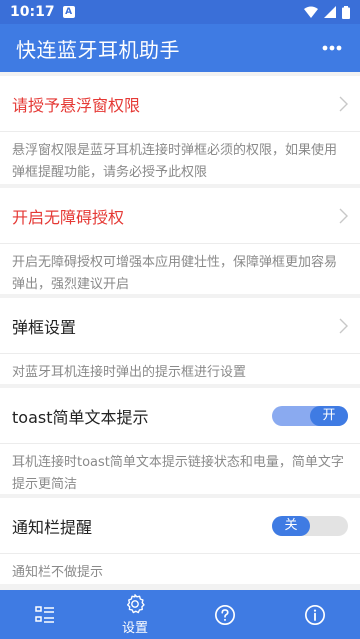 This screenshot has width=360, height=639. What do you see at coordinates (98, 49) in the screenshot?
I see `app-title: 快连蓝牙耳机助手` at bounding box center [98, 49].